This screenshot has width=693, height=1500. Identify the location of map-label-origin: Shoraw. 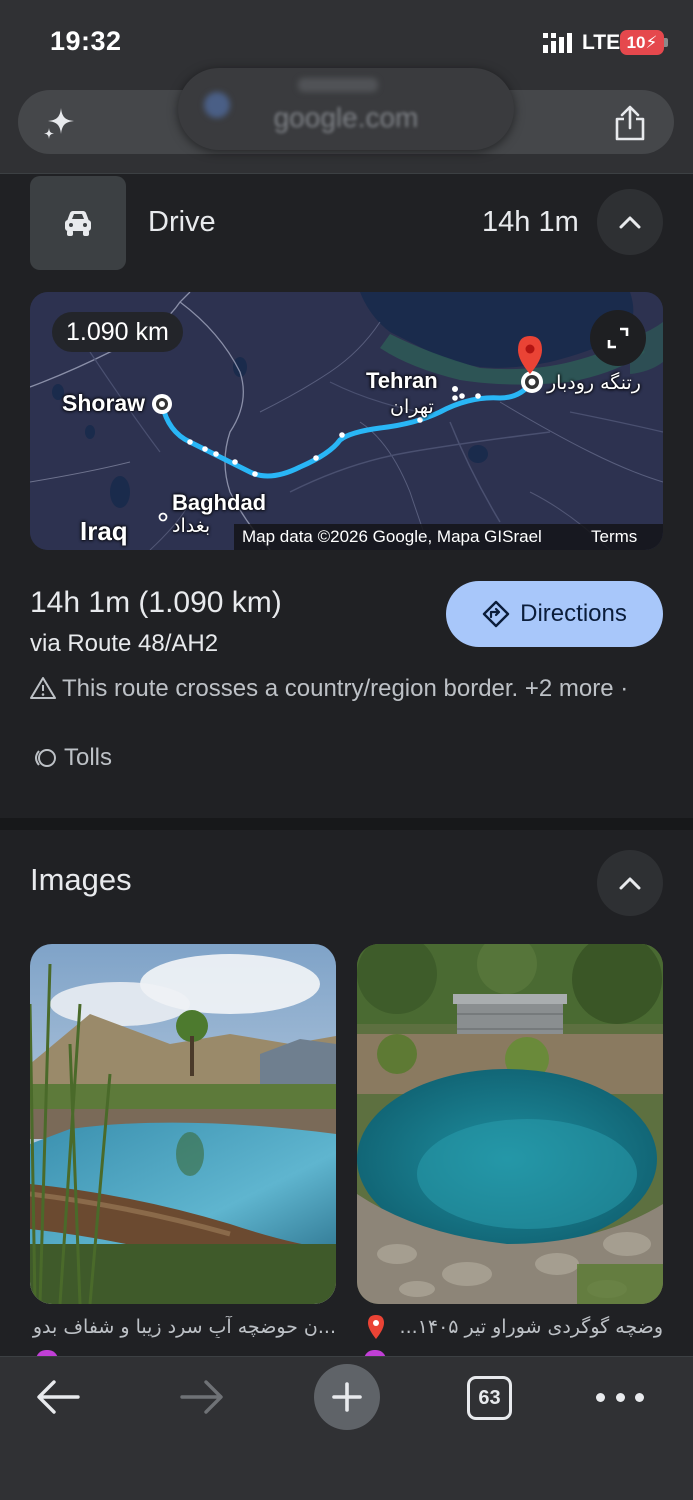
(104, 403).